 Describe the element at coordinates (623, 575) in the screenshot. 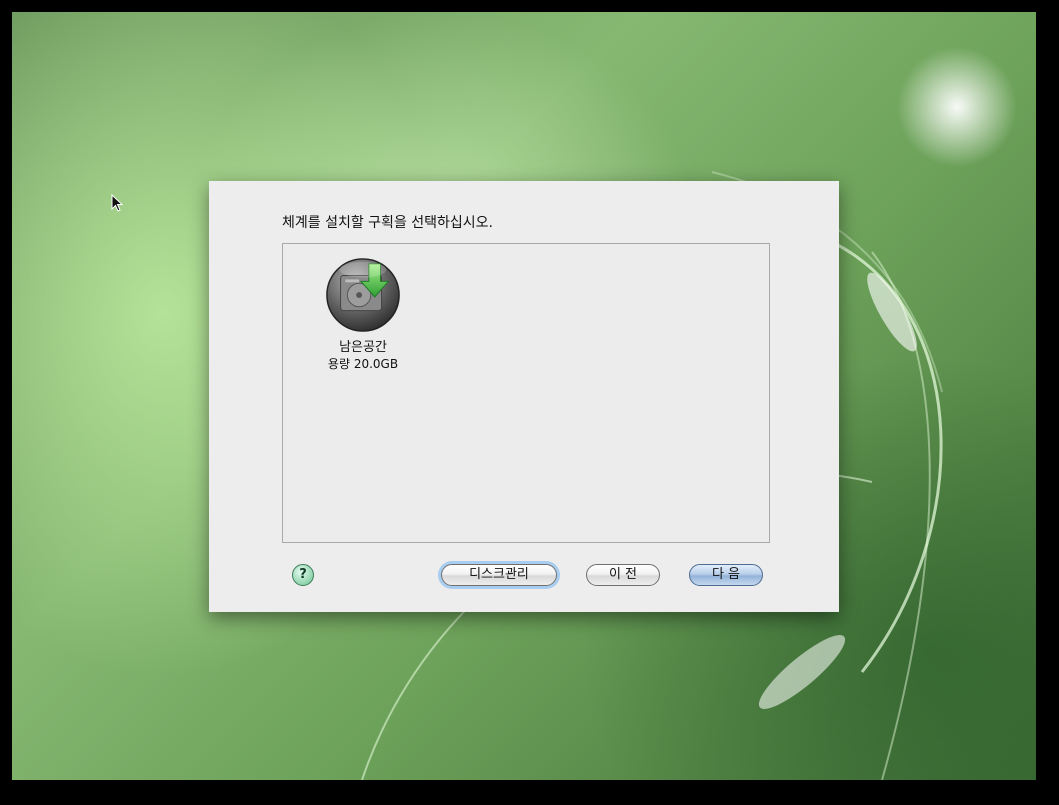

I see `previous-button: 이 전` at that location.